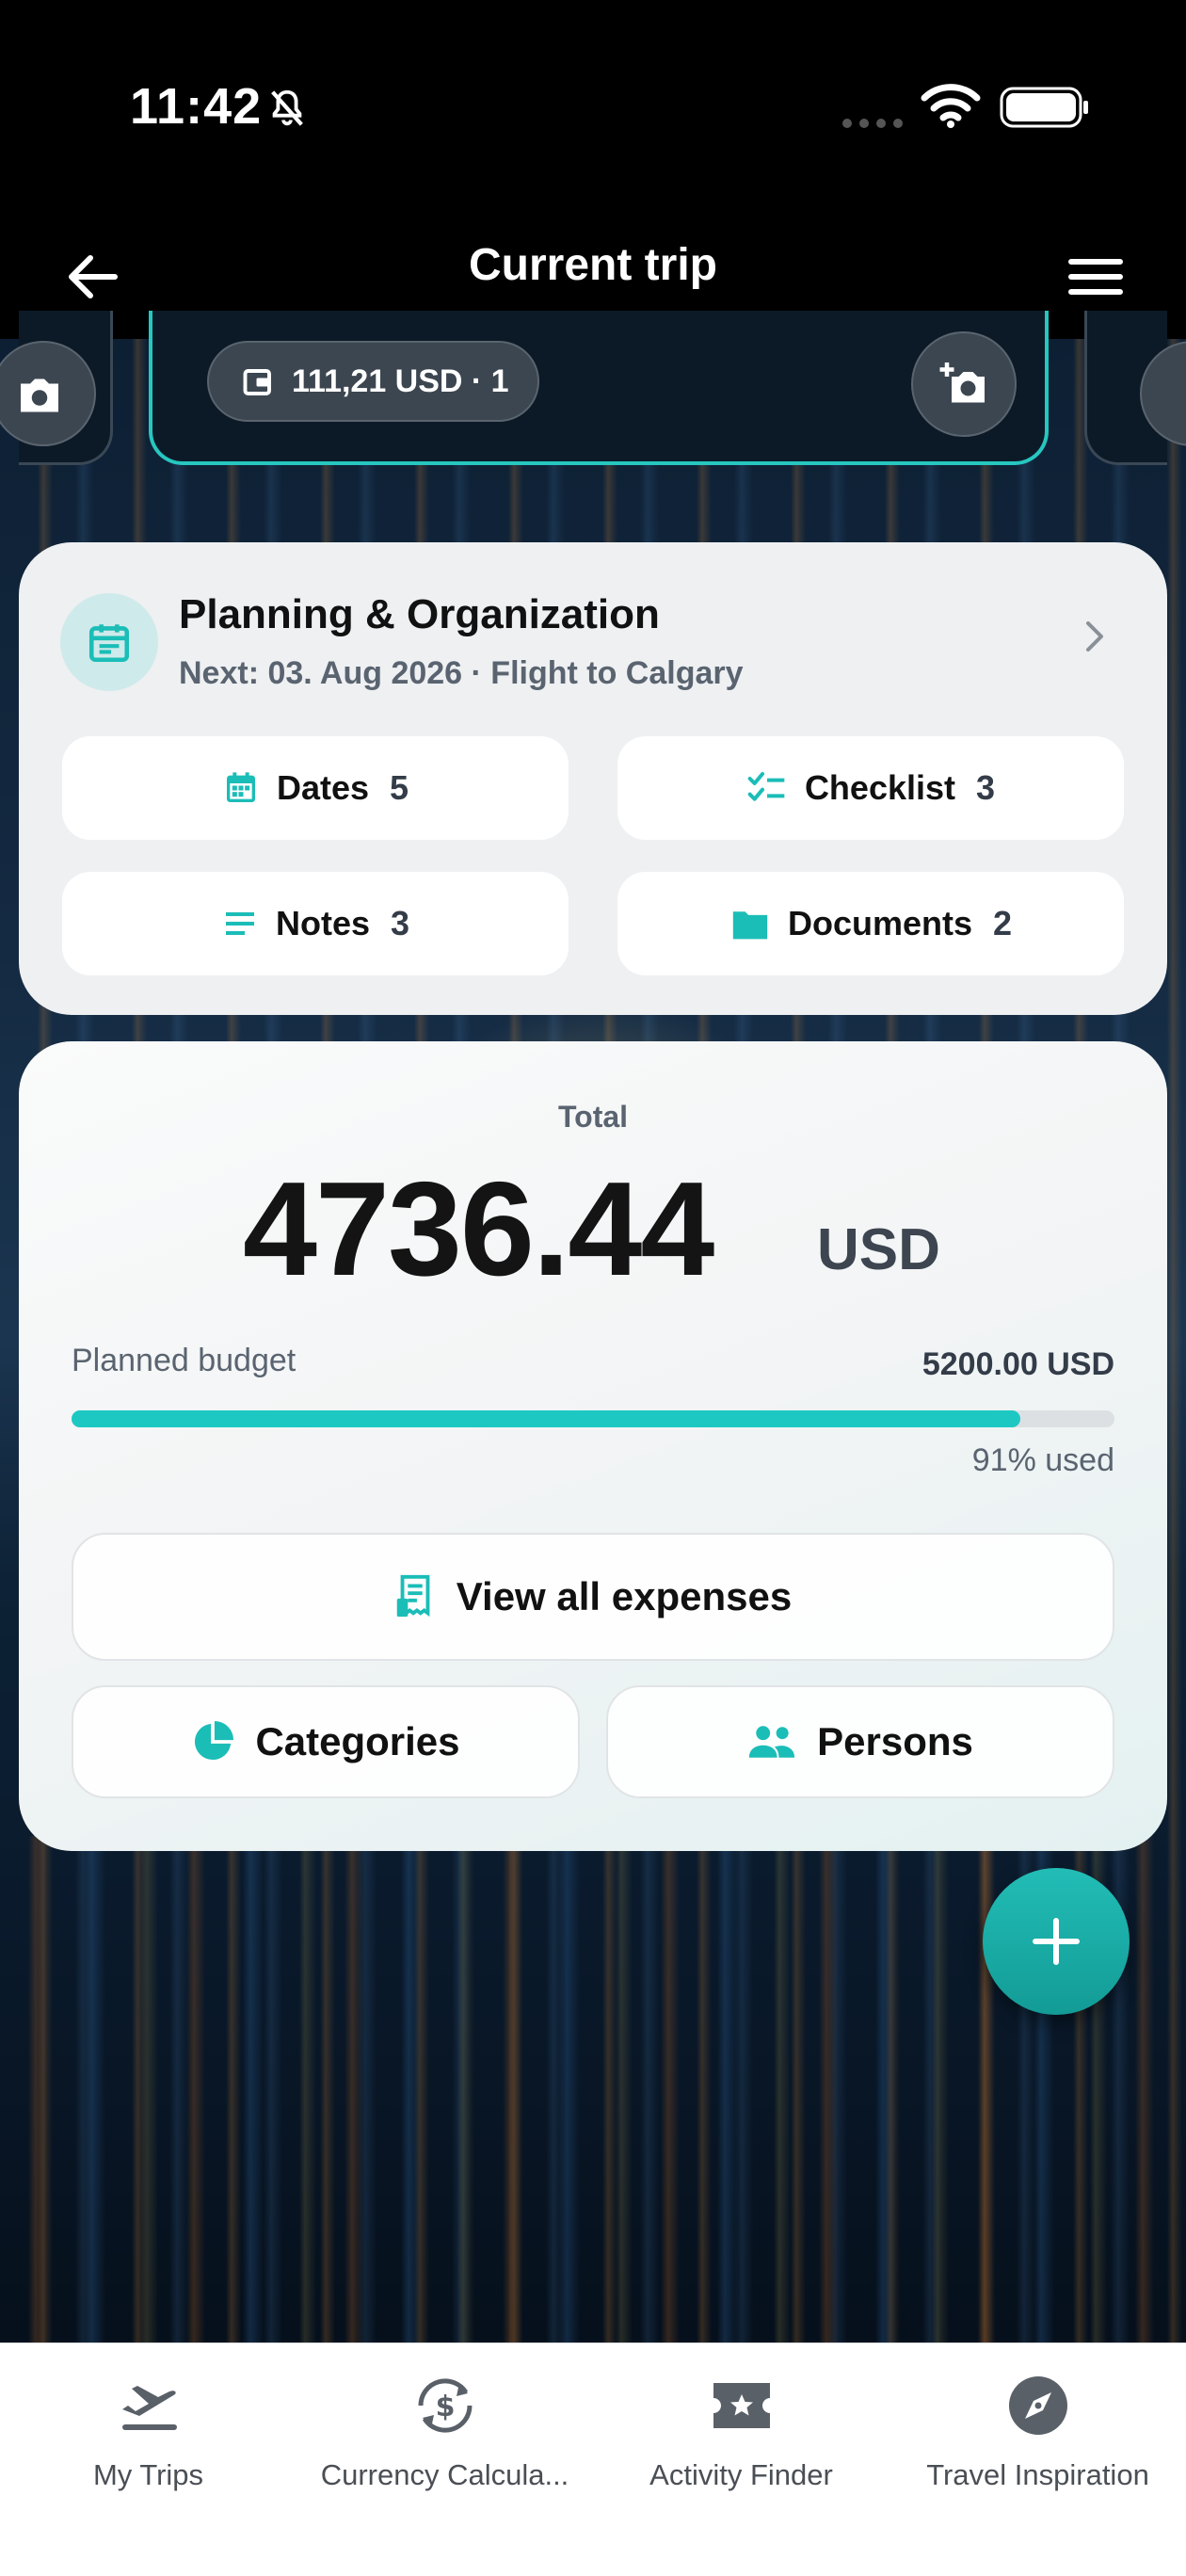 This screenshot has height=2576, width=1186. I want to click on total-label: Total, so click(593, 1117).